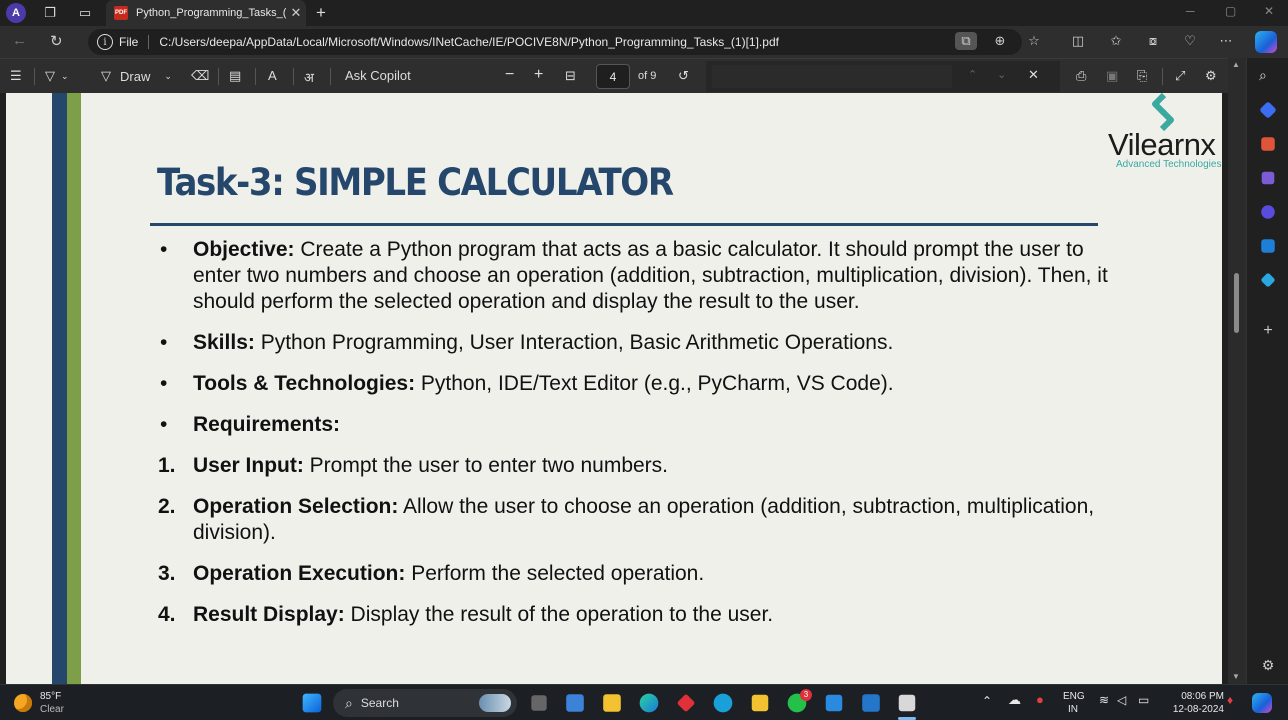 The image size is (1288, 720). What do you see at coordinates (269, 614) in the screenshot?
I see `requirement-label: Result Display:` at bounding box center [269, 614].